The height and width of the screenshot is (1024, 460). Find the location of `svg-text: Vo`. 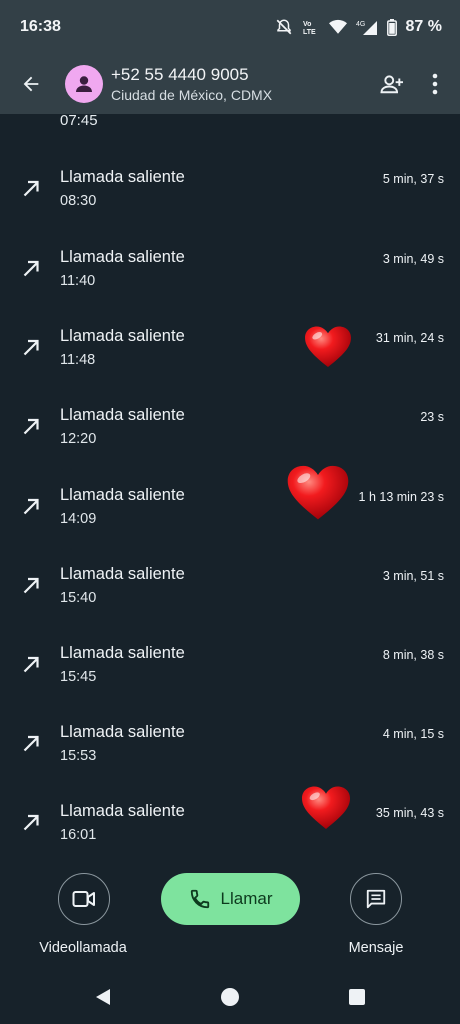

svg-text: Vo is located at coordinates (307, 24).